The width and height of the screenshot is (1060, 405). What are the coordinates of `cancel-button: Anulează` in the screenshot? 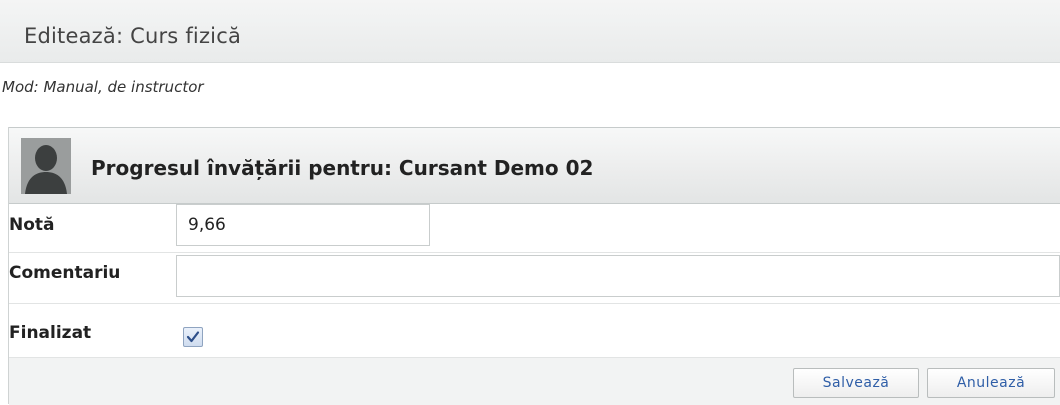 It's located at (991, 383).